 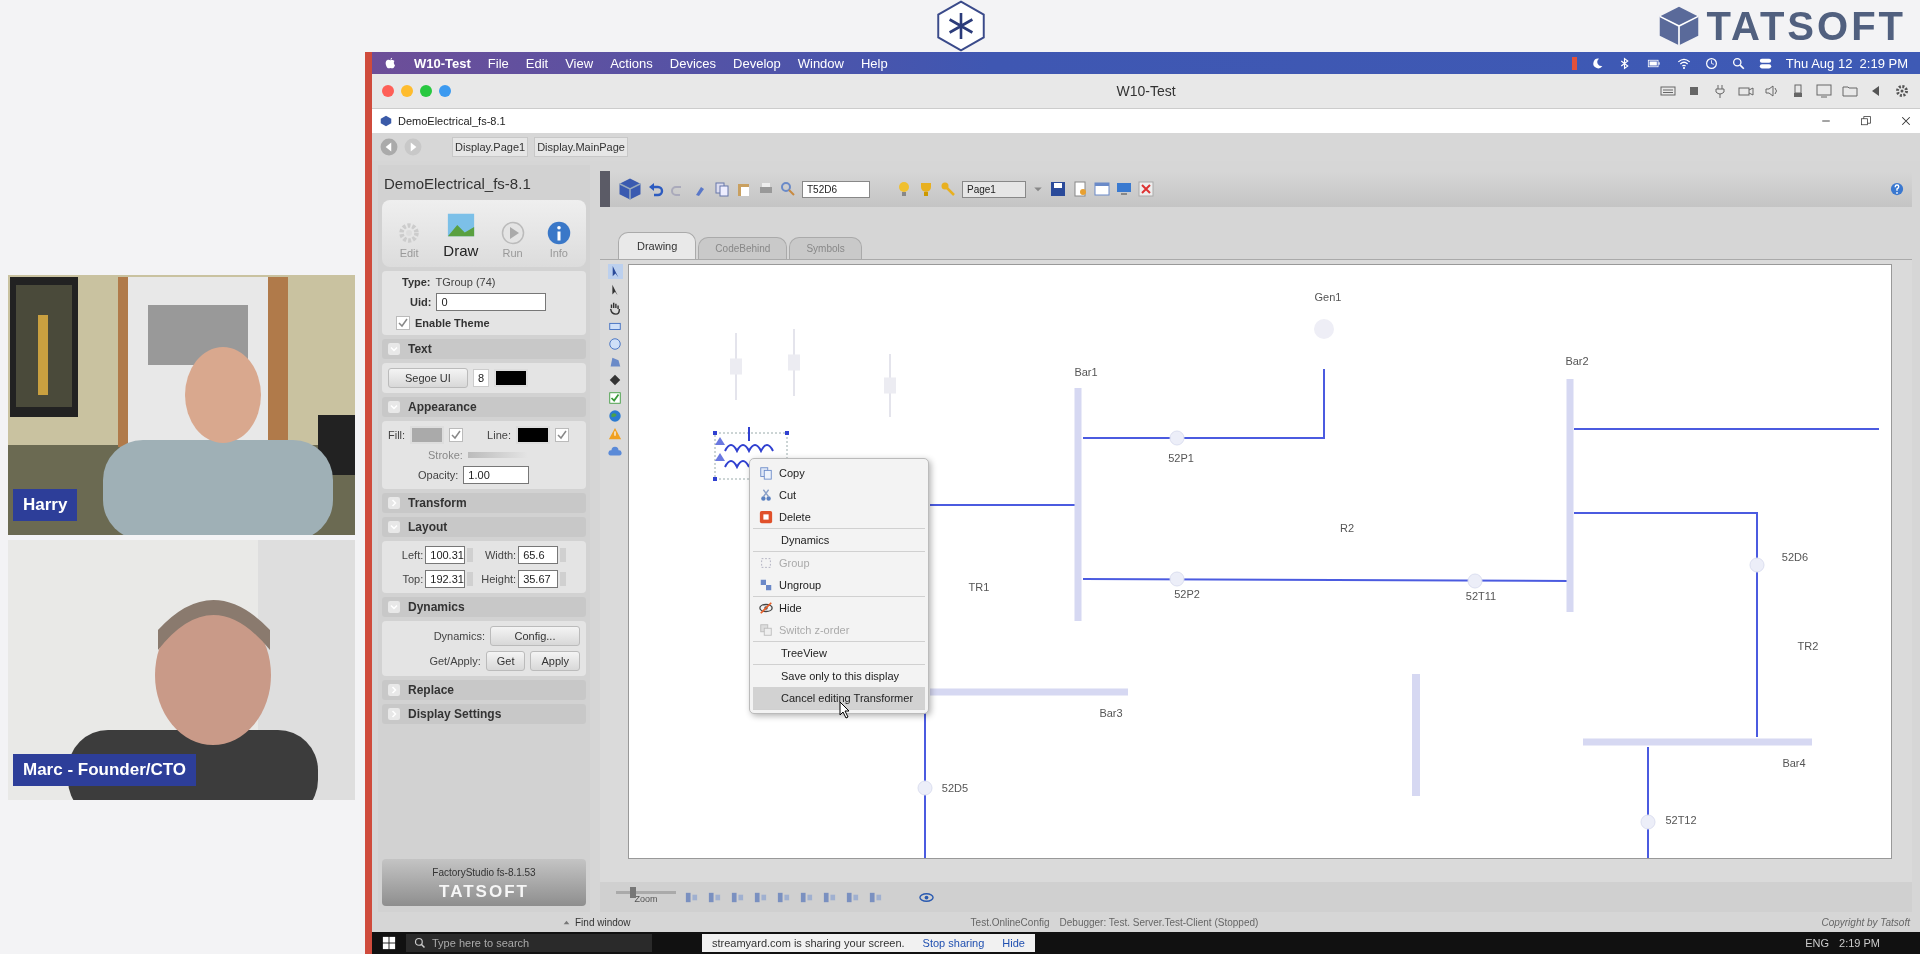 I want to click on paste-icon, so click(x=744, y=189).